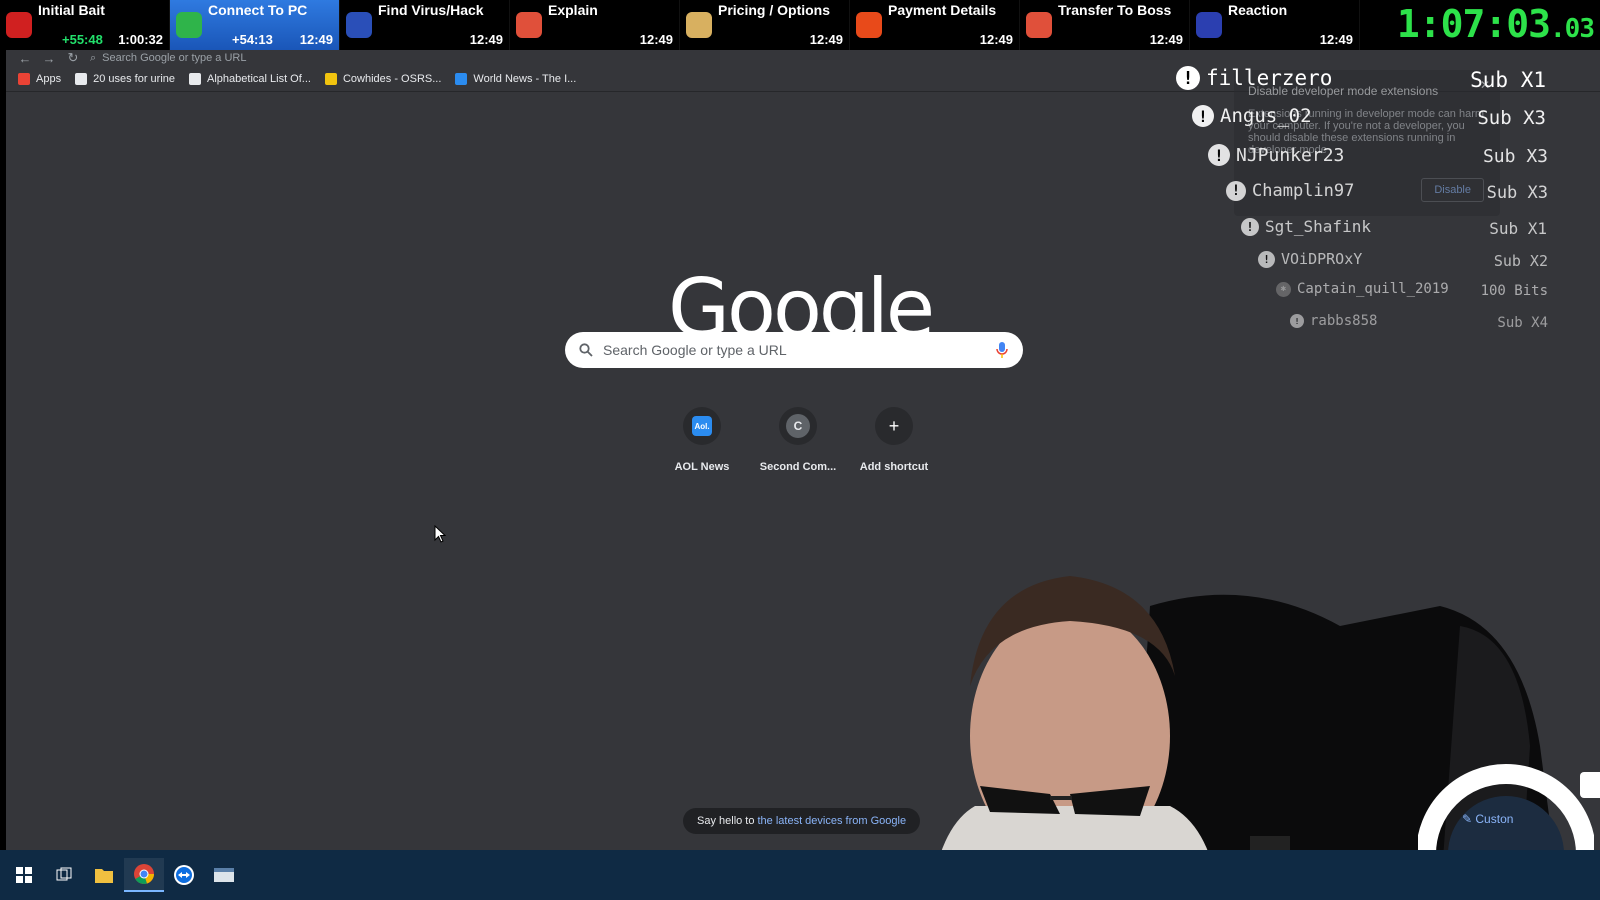 The height and width of the screenshot is (900, 1600). Describe the element at coordinates (73, 58) in the screenshot. I see `reload-icon: ↻` at that location.